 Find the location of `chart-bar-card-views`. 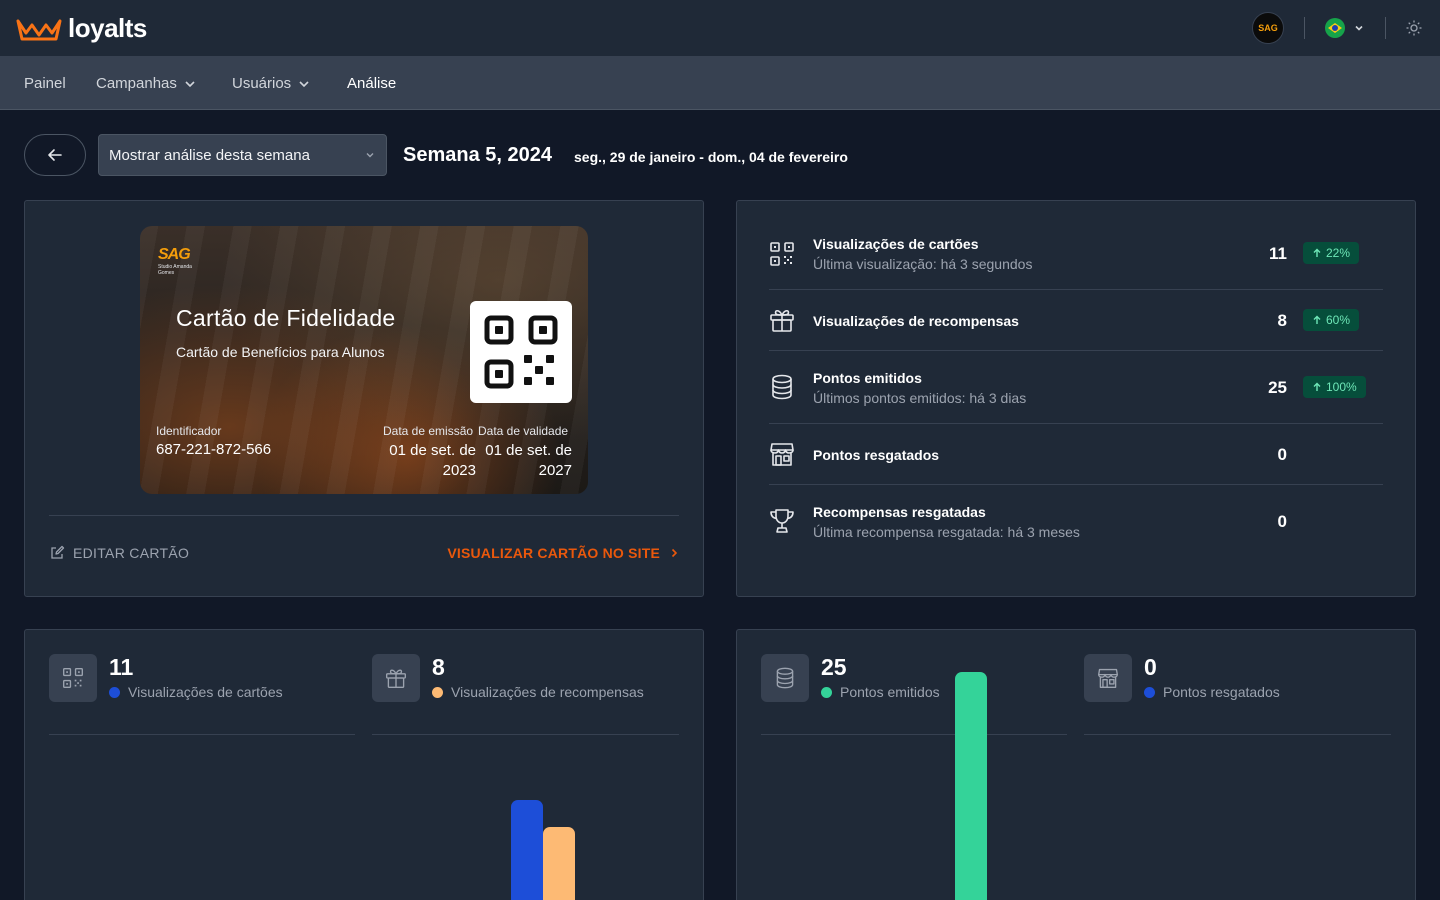

chart-bar-card-views is located at coordinates (527, 850).